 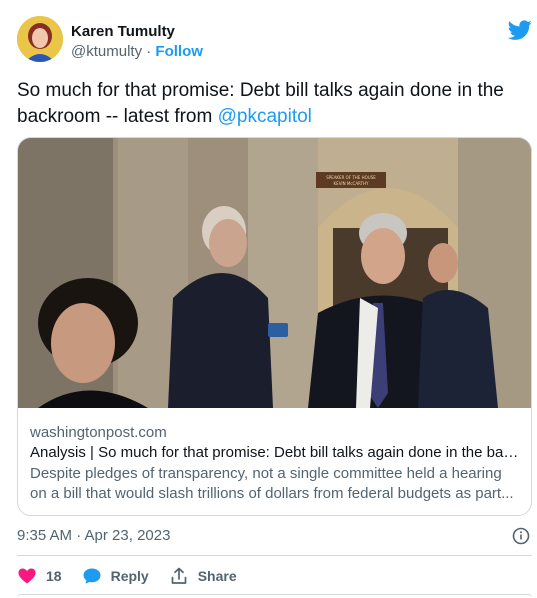 What do you see at coordinates (521, 536) in the screenshot?
I see `info-icon` at bounding box center [521, 536].